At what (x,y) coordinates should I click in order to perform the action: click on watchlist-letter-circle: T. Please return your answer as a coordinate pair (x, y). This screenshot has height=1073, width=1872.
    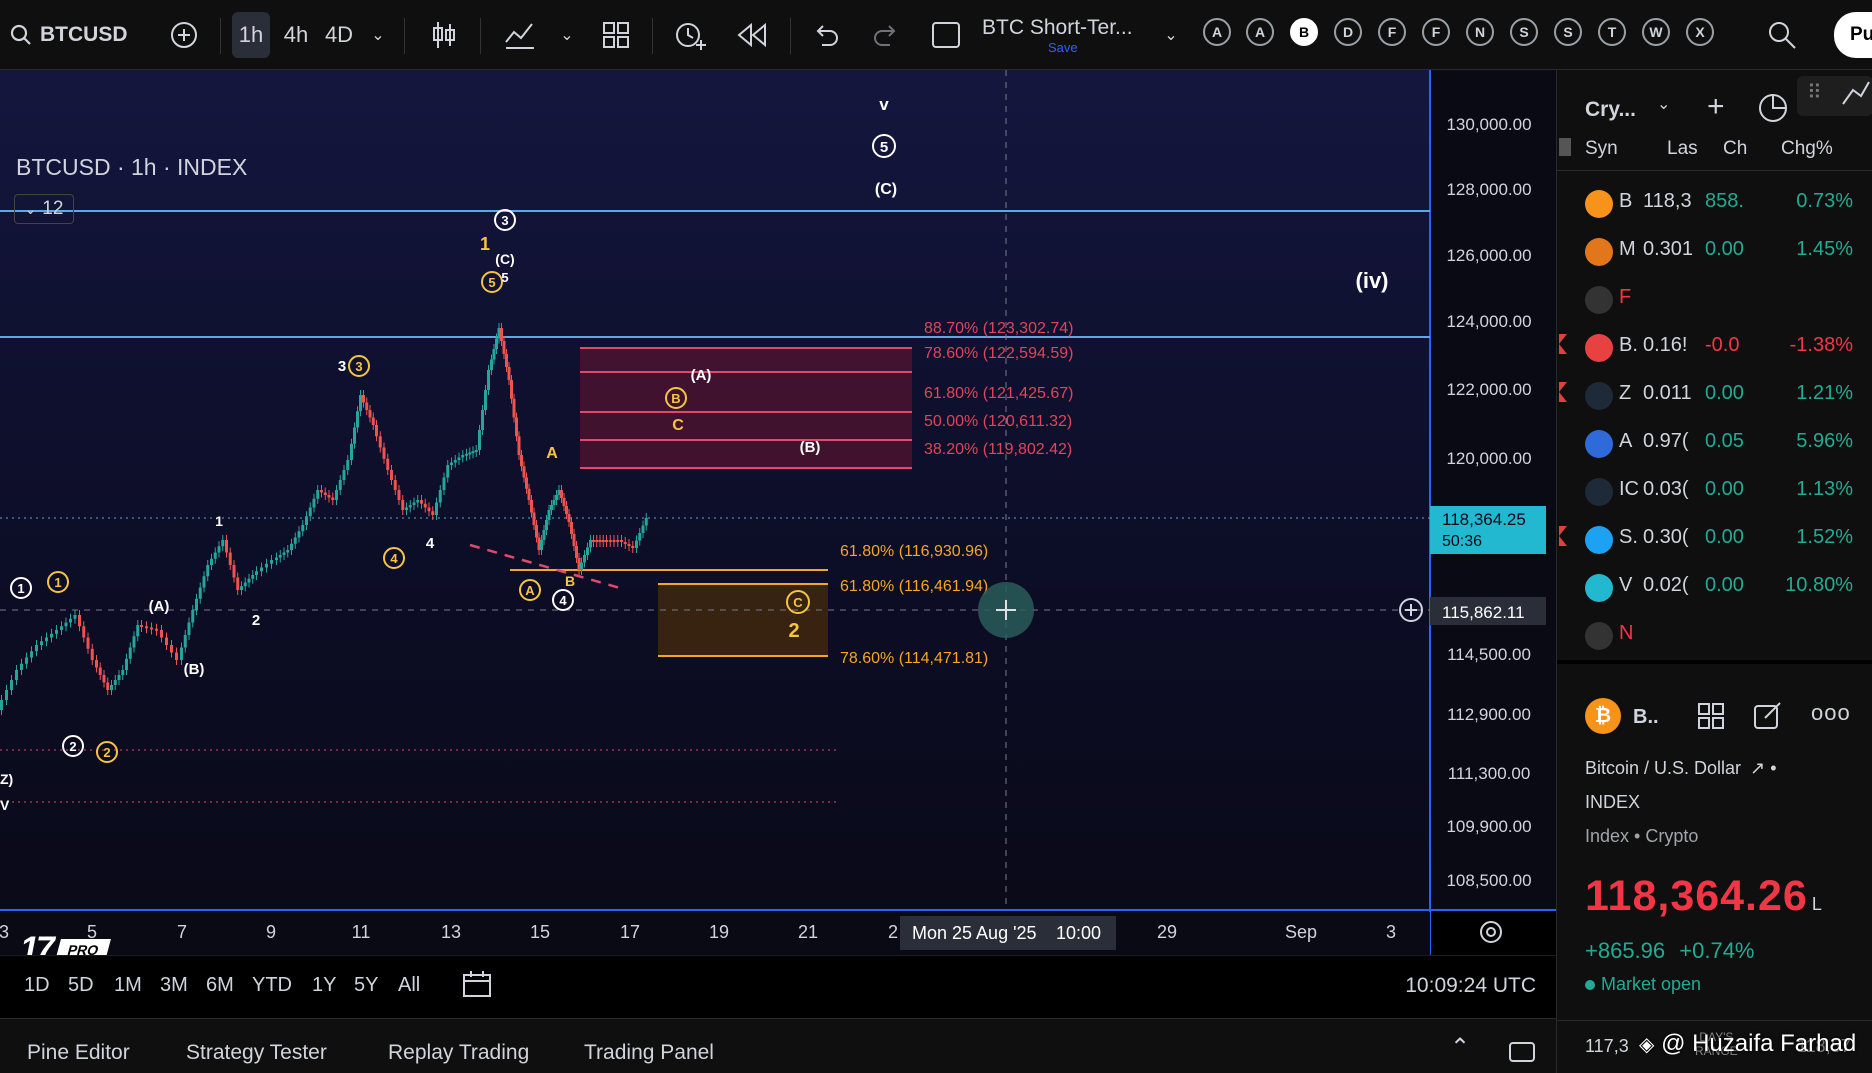
    Looking at the image, I should click on (1612, 32).